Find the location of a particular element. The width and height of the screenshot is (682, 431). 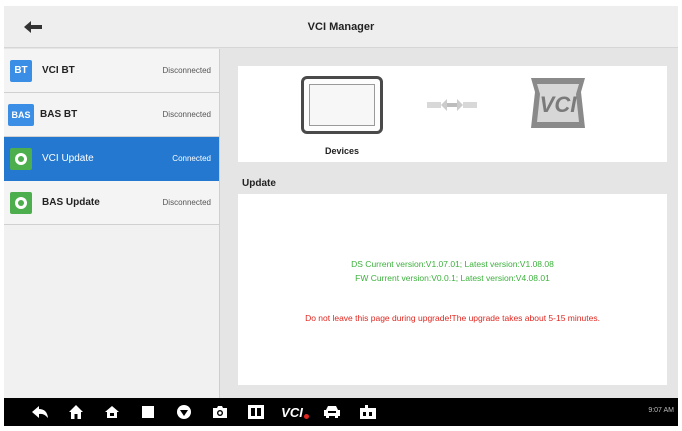

page-title: VCI Manager is located at coordinates (341, 27).